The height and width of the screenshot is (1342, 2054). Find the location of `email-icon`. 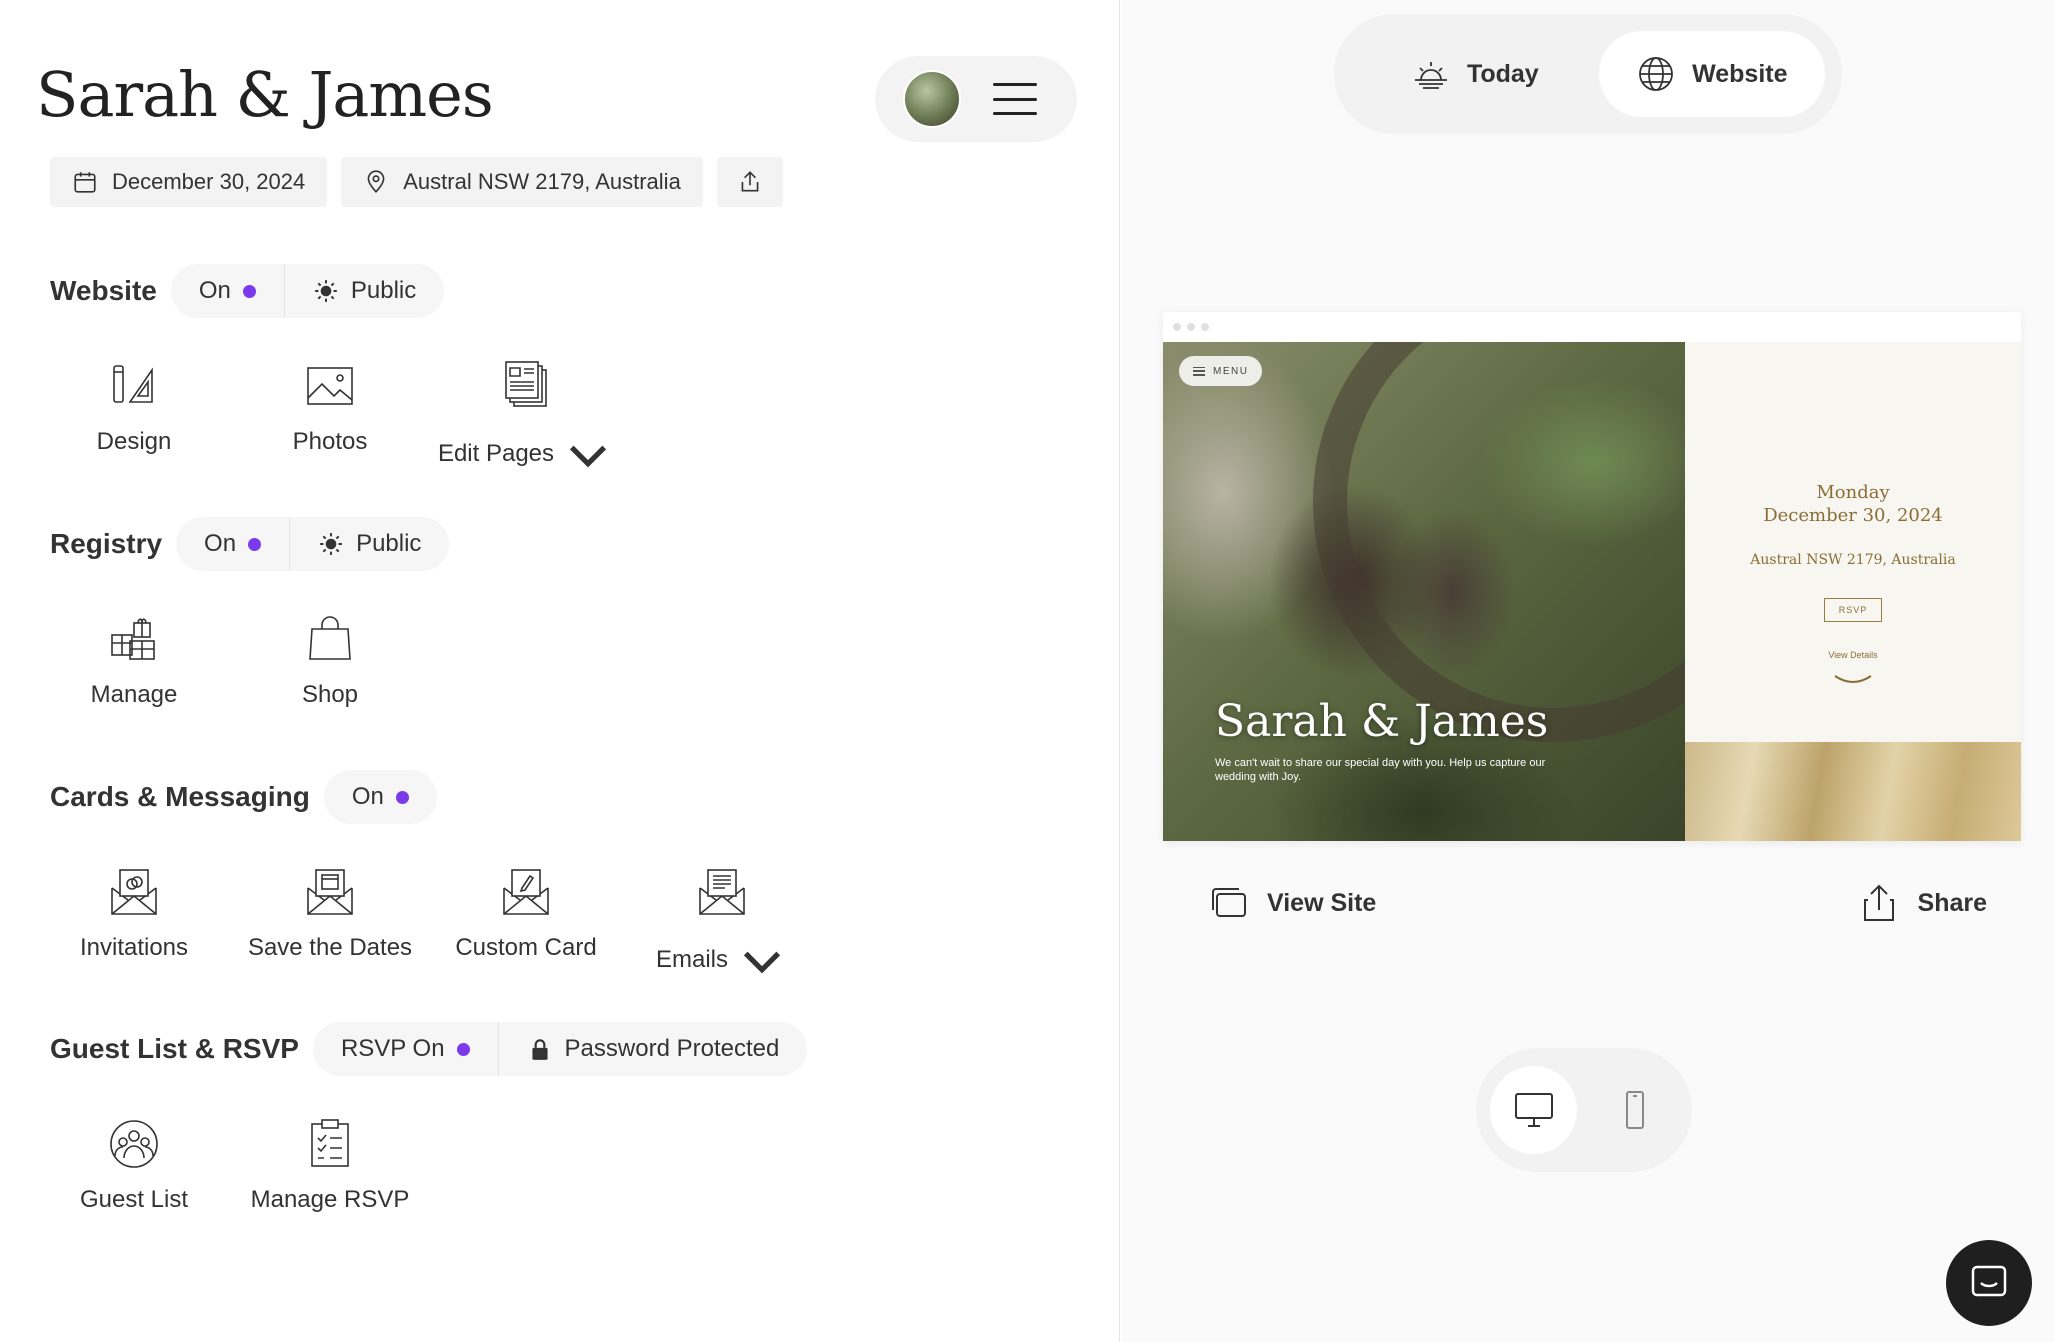

email-icon is located at coordinates (722, 892).